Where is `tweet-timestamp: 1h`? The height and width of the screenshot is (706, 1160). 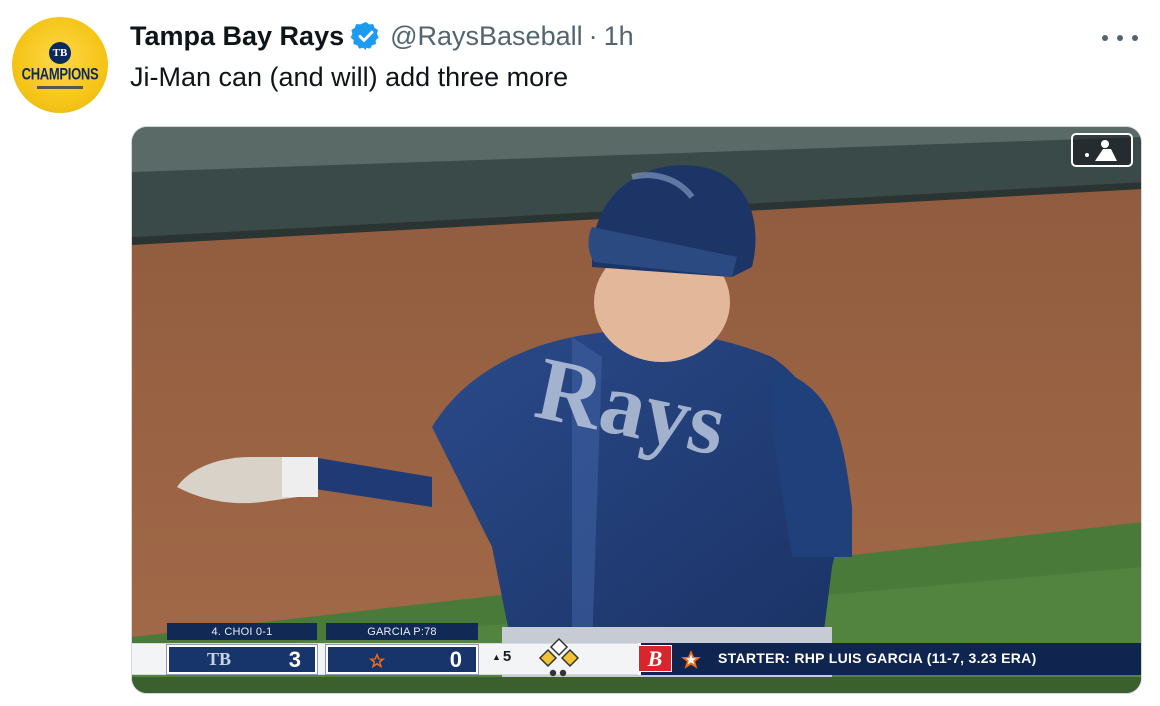
tweet-timestamp: 1h is located at coordinates (619, 36).